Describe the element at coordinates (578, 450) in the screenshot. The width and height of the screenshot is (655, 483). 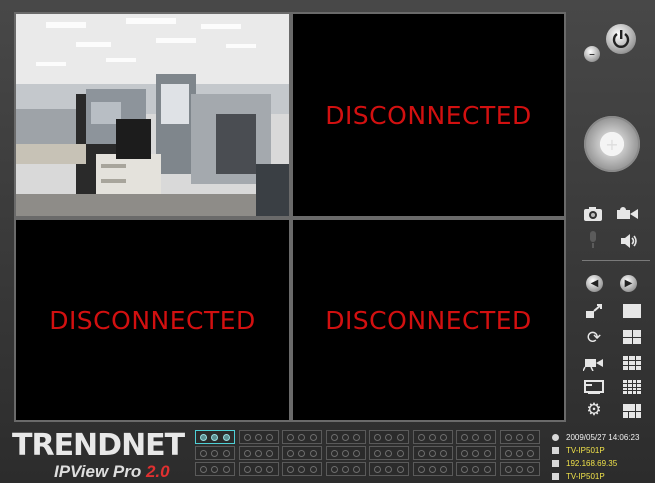
I see `camera-name-row: TV-IP501P` at that location.